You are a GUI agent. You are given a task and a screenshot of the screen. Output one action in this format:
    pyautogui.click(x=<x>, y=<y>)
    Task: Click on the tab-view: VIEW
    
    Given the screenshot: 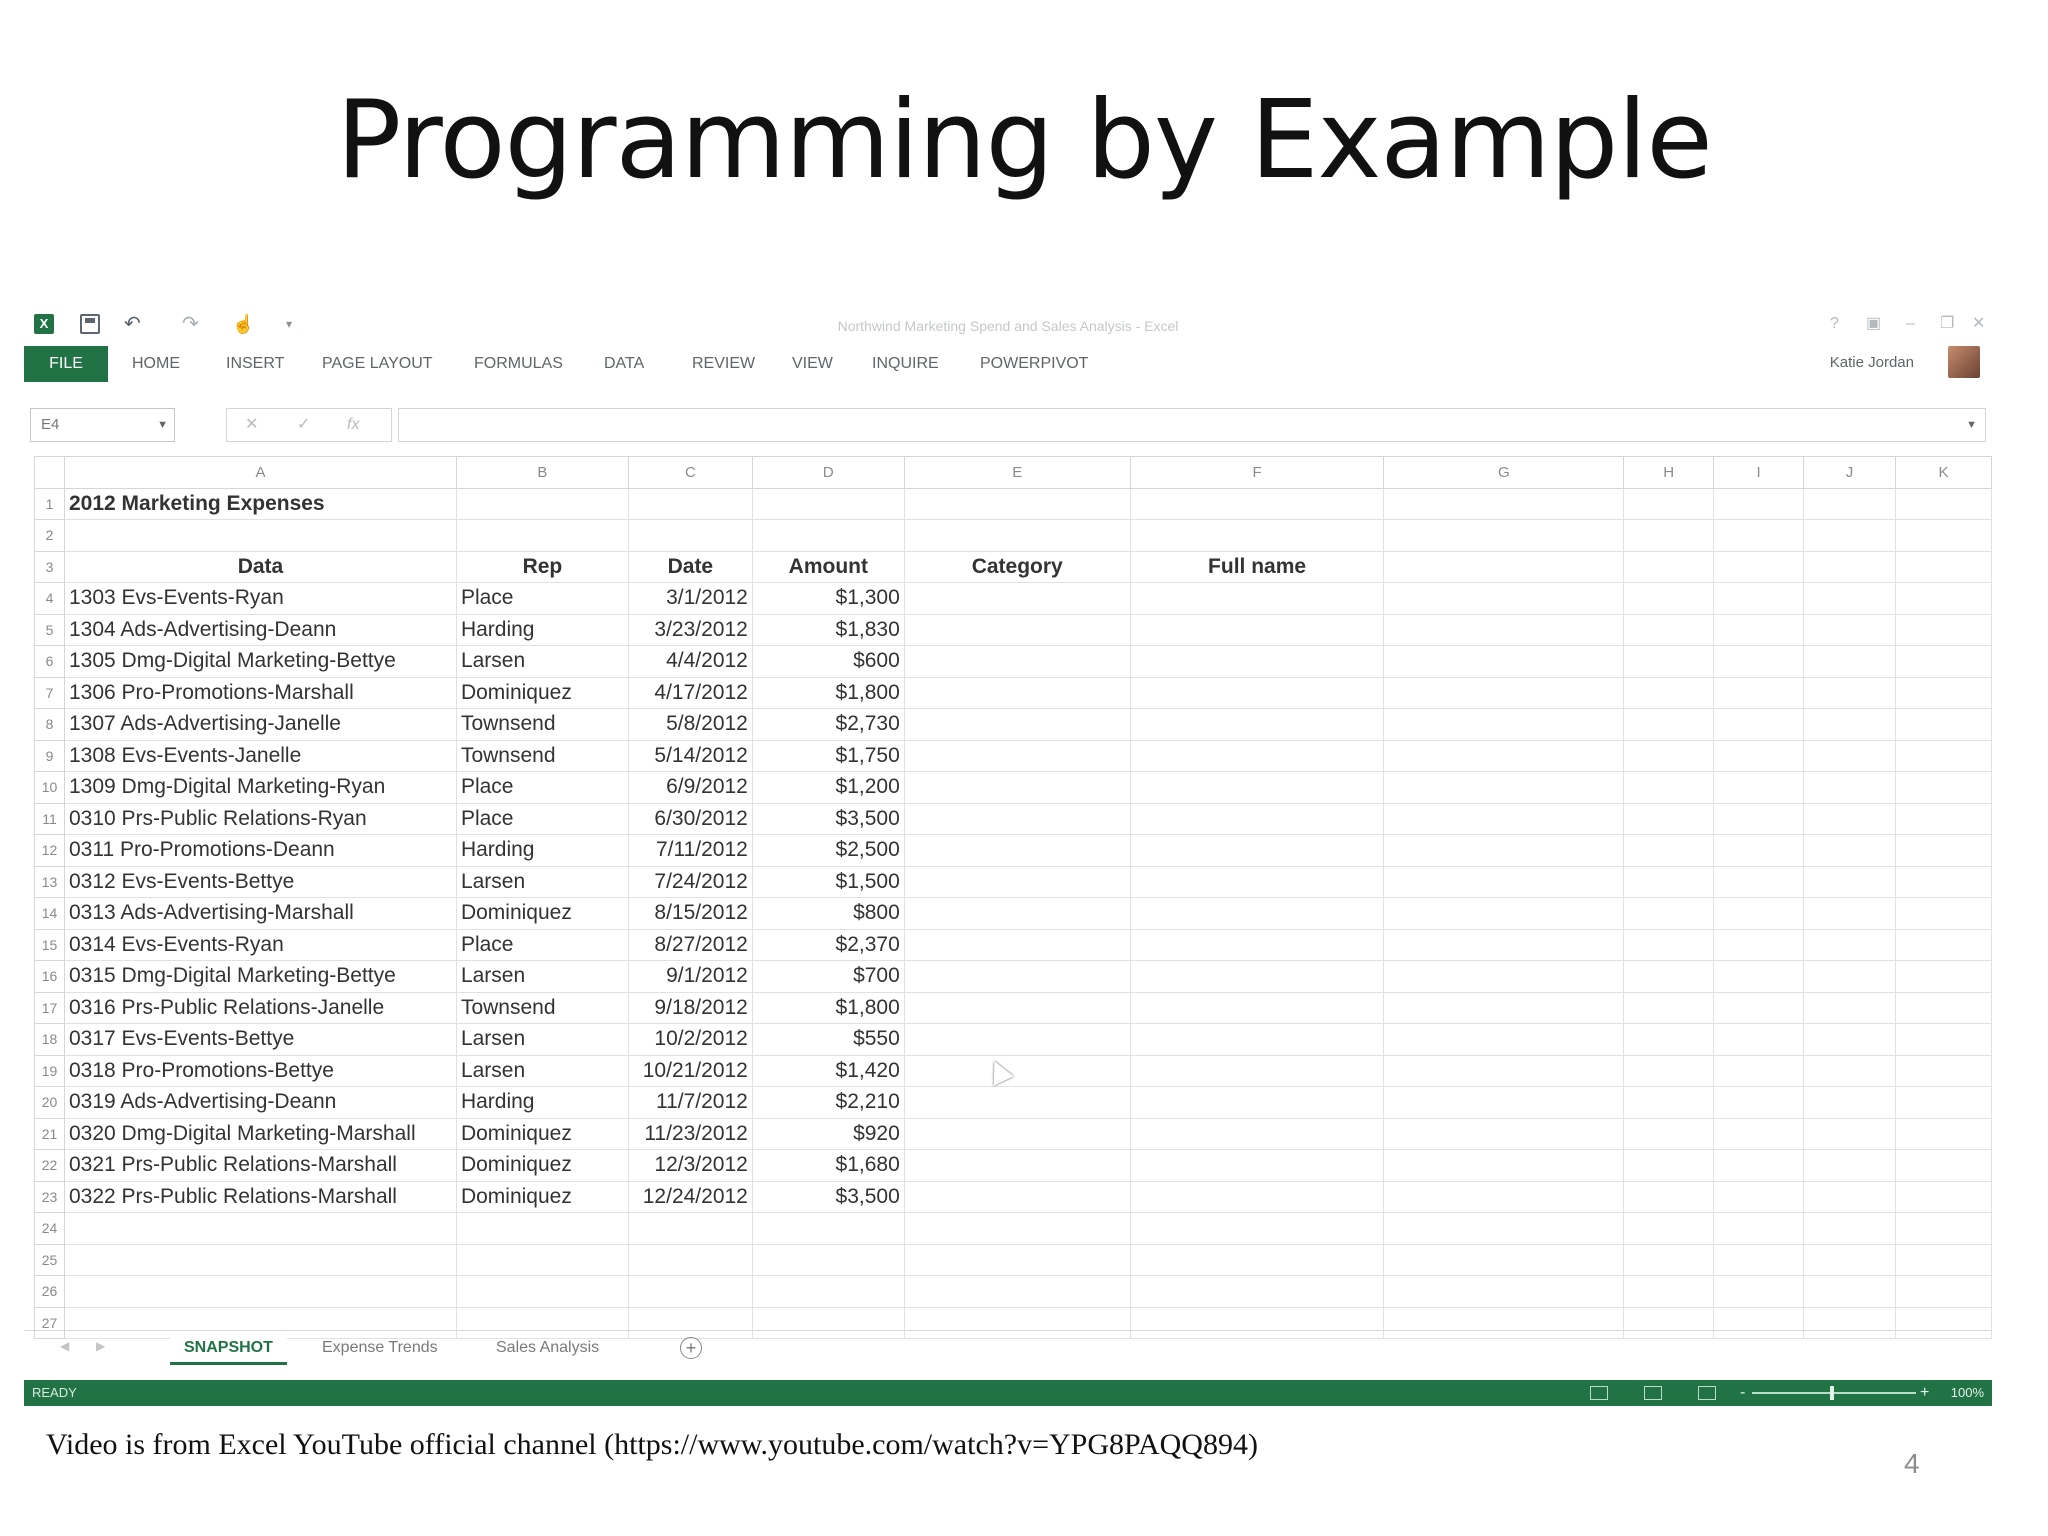 What is the action you would take?
    pyautogui.click(x=812, y=364)
    